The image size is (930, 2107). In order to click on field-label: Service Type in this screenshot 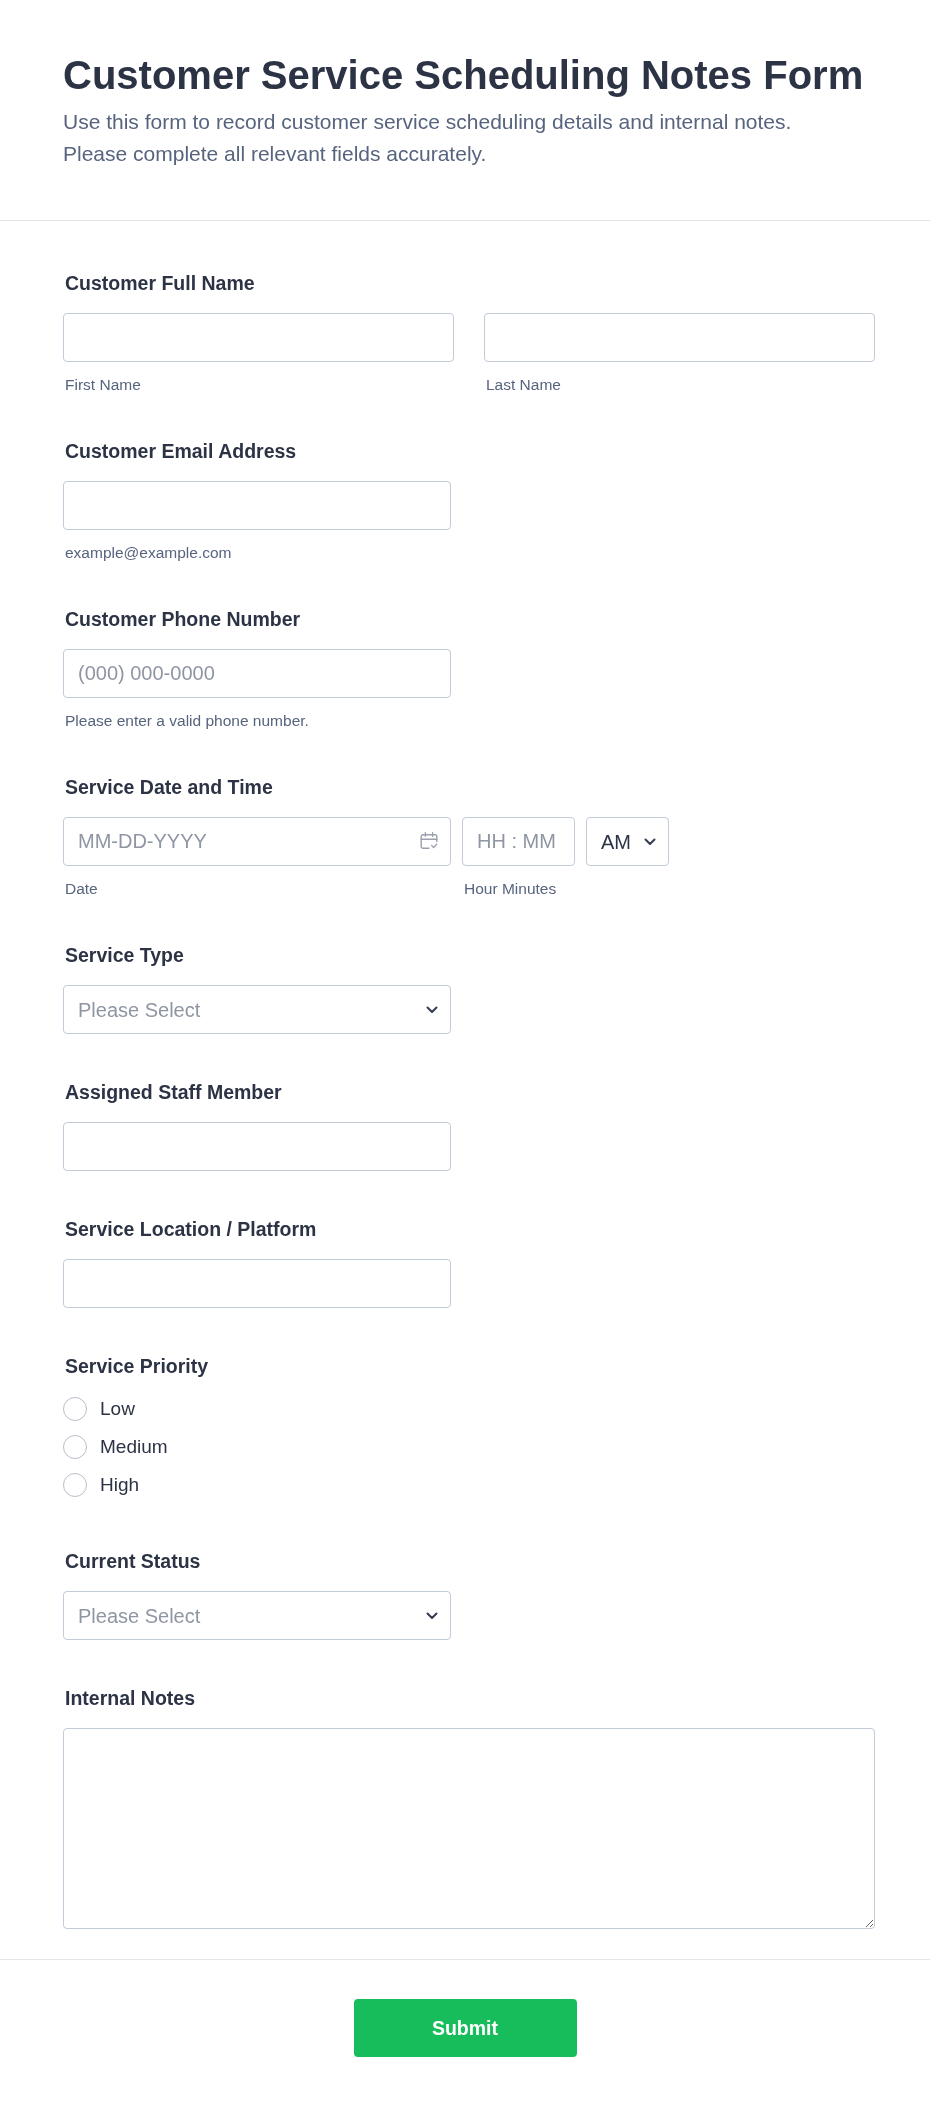, I will do `click(124, 955)`.